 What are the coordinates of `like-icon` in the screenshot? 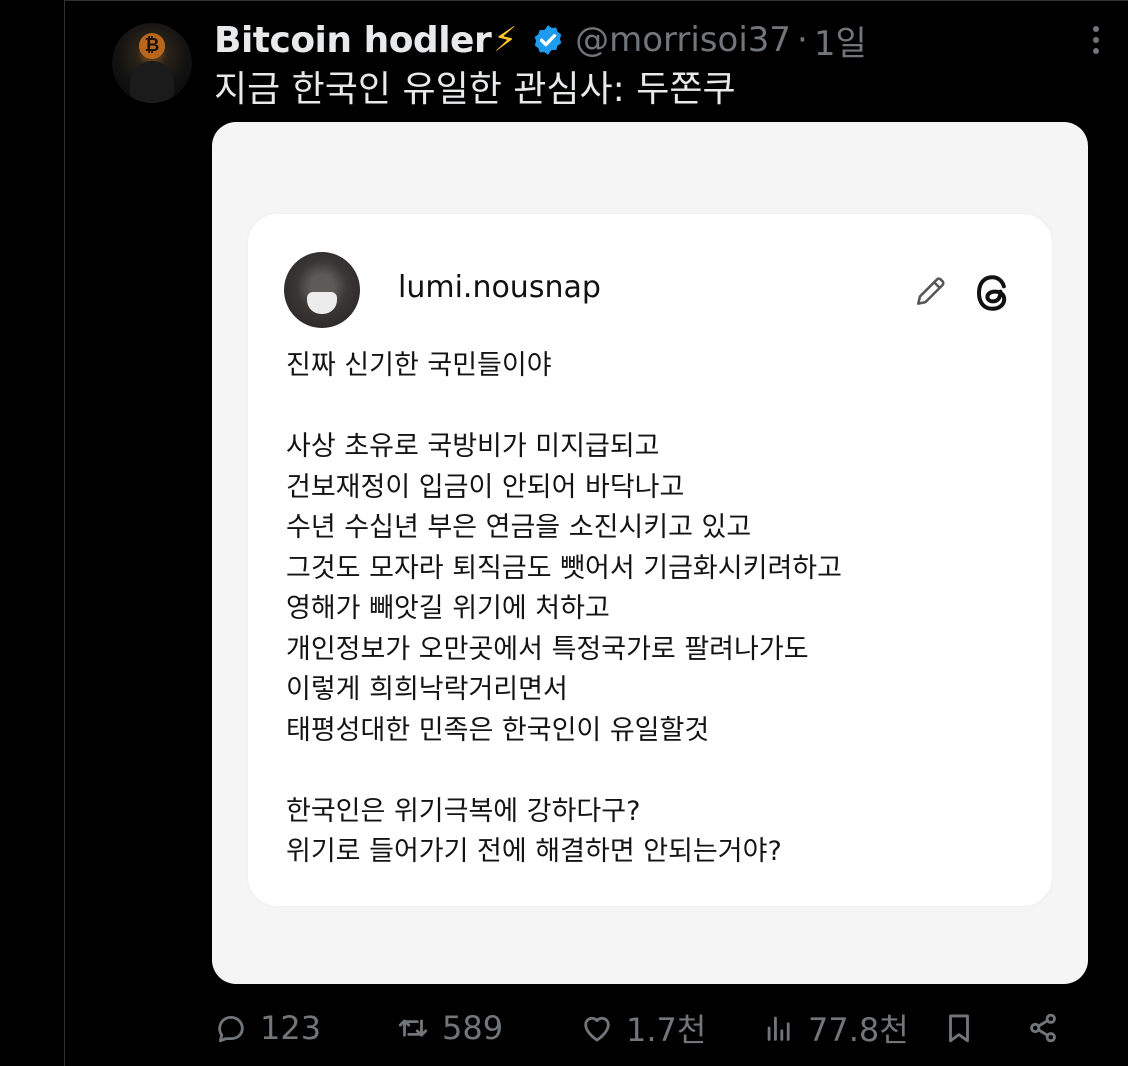 It's located at (597, 1029).